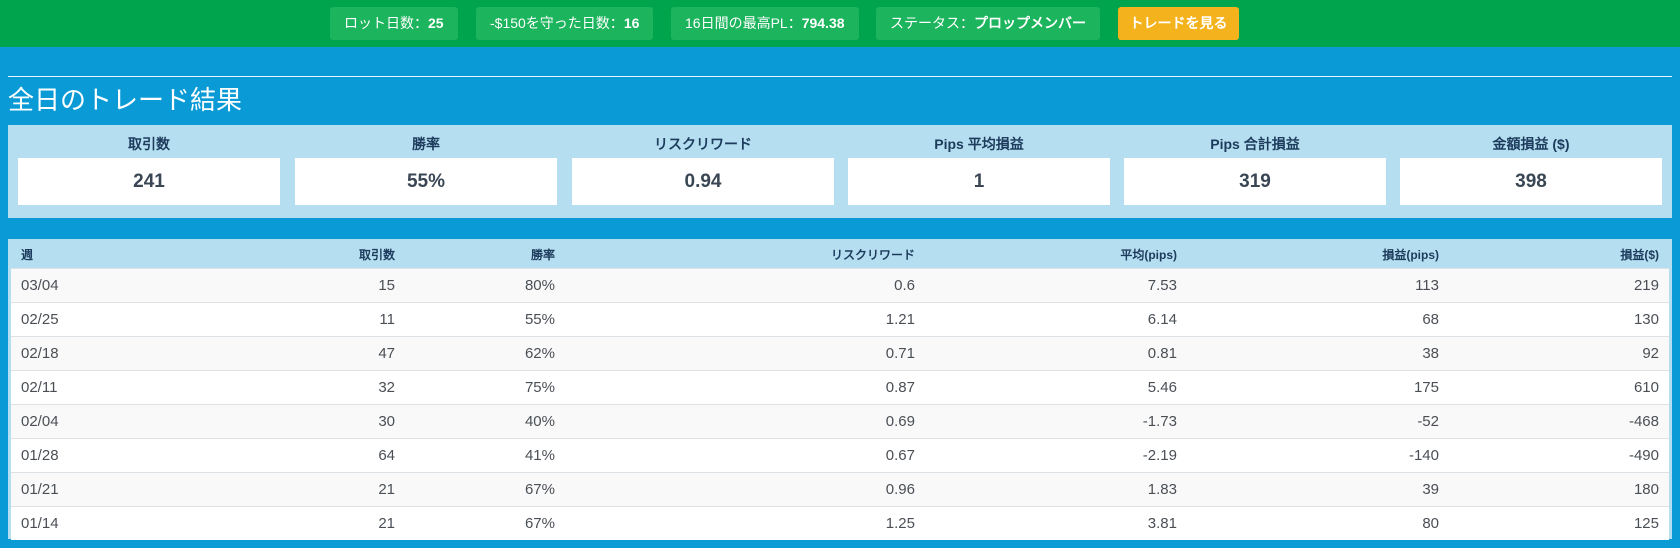  Describe the element at coordinates (1318, 454) in the screenshot. I see `cell-pl-pips: -140` at that location.